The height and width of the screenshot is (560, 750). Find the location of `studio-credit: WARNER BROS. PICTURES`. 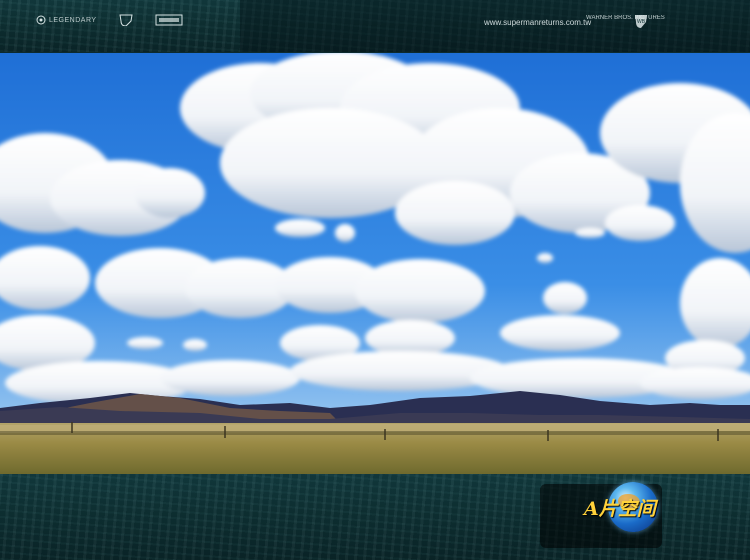

studio-credit: WARNER BROS. PICTURES is located at coordinates (625, 18).